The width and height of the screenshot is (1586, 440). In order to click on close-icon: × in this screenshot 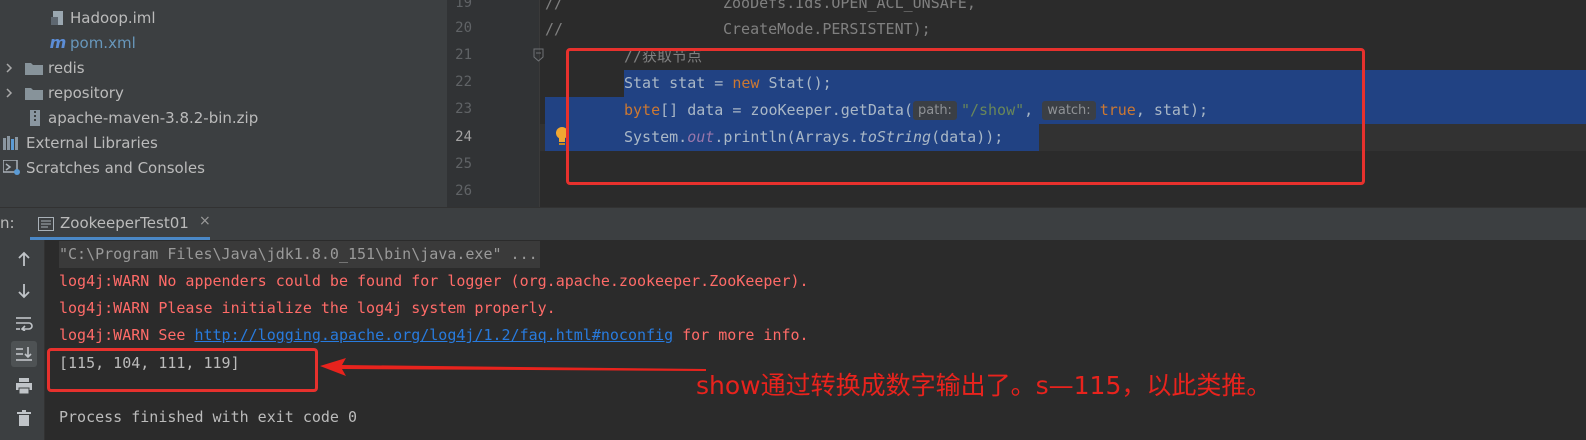, I will do `click(205, 221)`.